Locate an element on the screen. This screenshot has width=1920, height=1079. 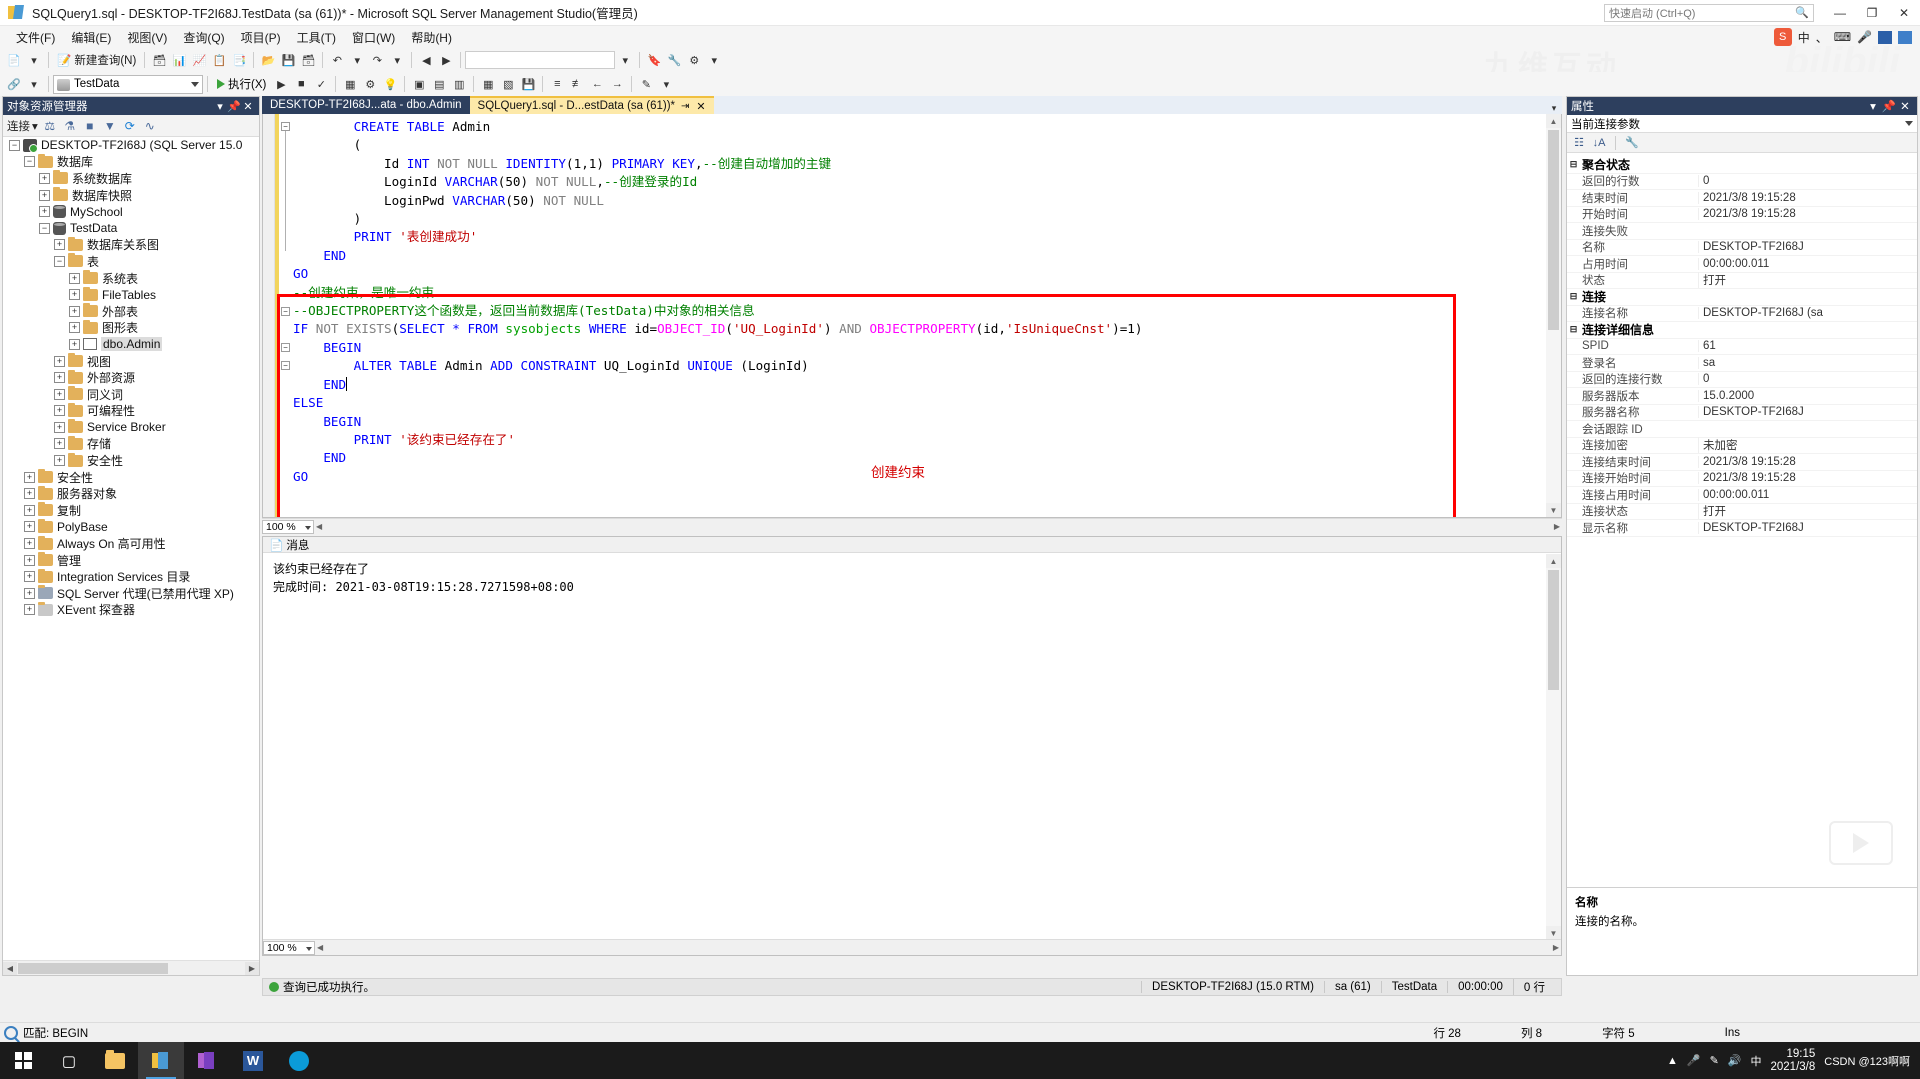
stop-icon: ■ is located at coordinates (90, 126).